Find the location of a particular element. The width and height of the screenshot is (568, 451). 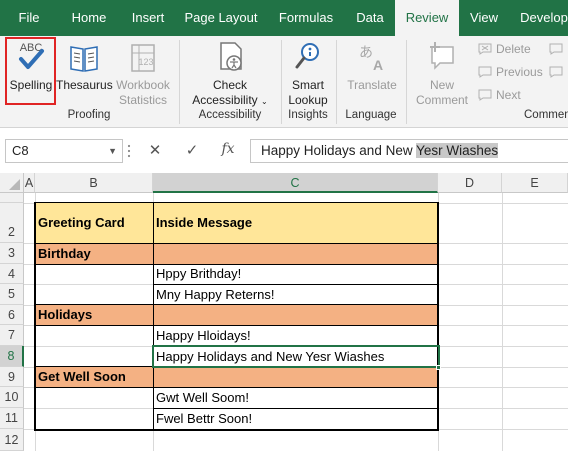

workbook-statistics-label-2: Statistics is located at coordinates (142, 100).